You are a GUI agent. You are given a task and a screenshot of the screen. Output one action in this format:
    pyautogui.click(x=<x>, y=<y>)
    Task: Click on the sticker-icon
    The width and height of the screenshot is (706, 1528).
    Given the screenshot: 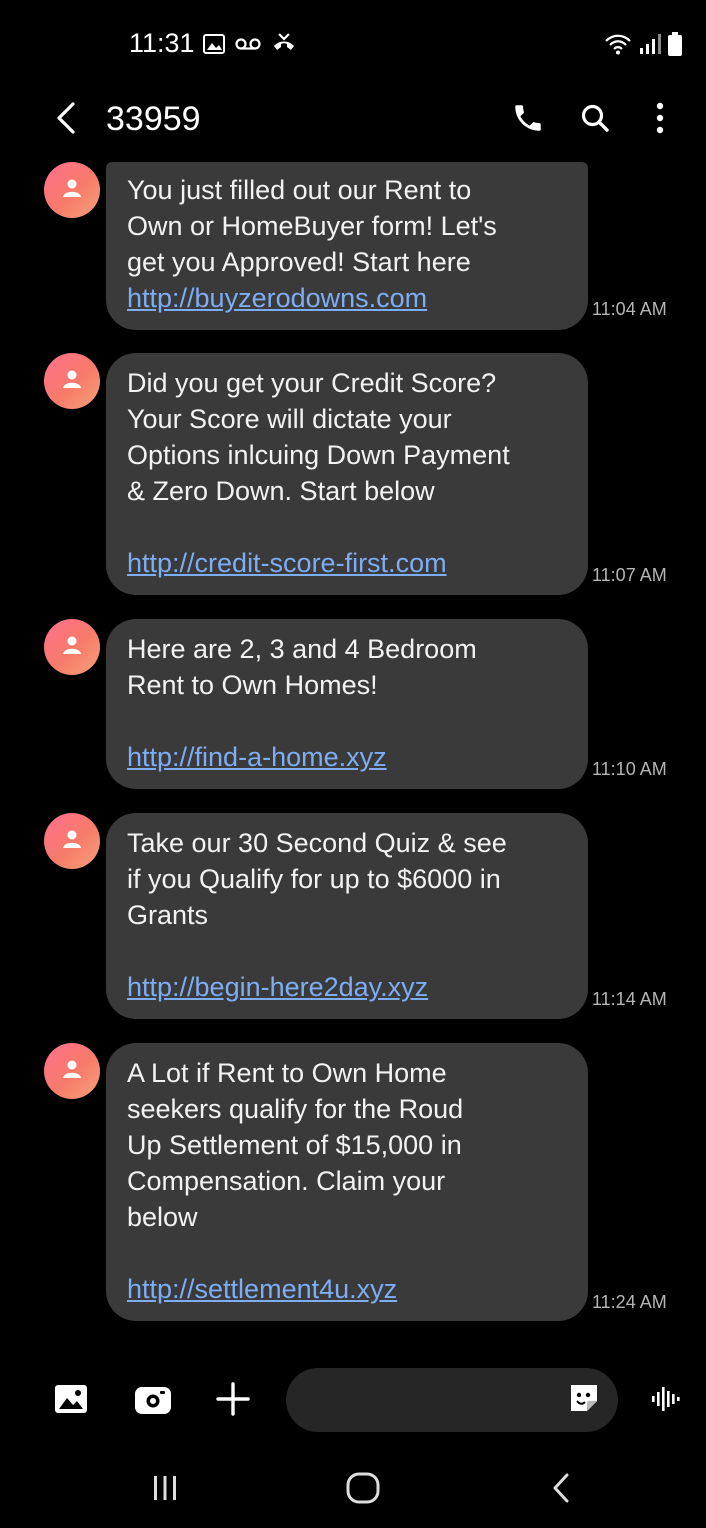 What is the action you would take?
    pyautogui.click(x=584, y=1400)
    